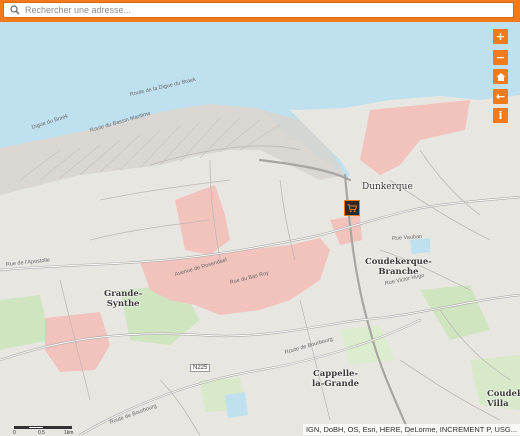 The height and width of the screenshot is (436, 520). Describe the element at coordinates (14, 433) in the screenshot. I see `scale-label-start: 0` at that location.